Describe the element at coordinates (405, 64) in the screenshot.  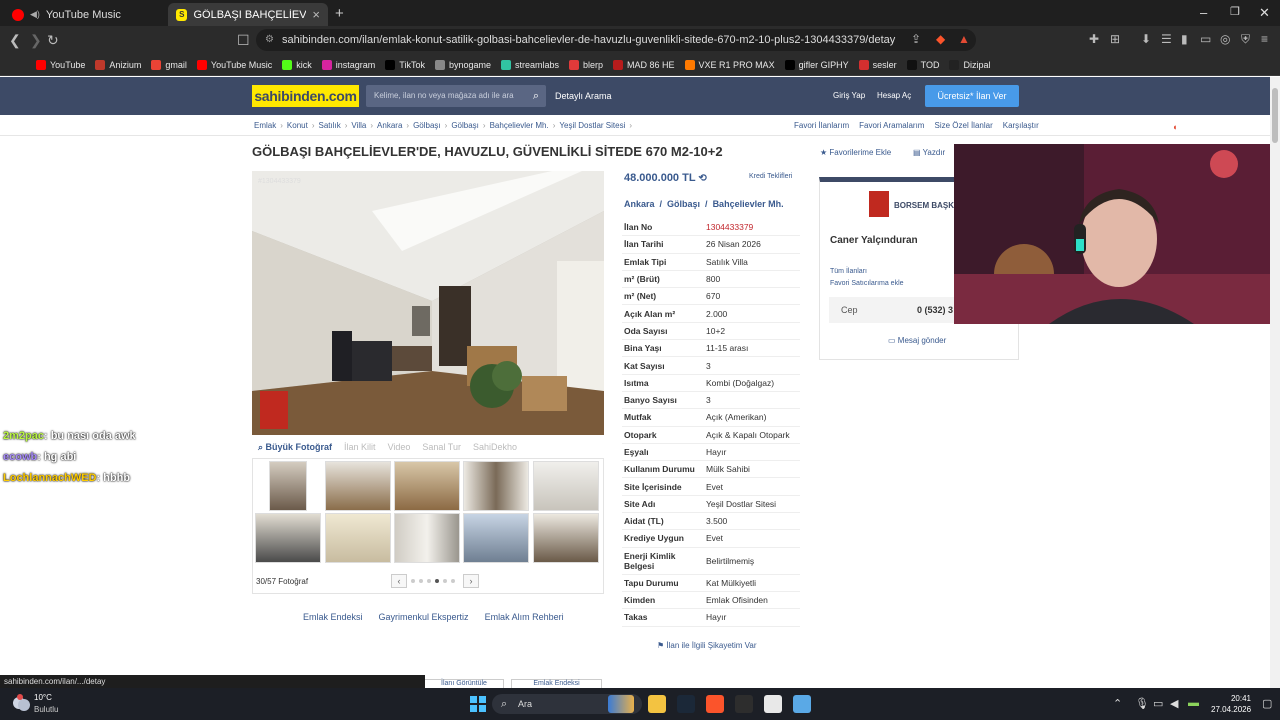
I see `bookmark-item: TikTok` at that location.